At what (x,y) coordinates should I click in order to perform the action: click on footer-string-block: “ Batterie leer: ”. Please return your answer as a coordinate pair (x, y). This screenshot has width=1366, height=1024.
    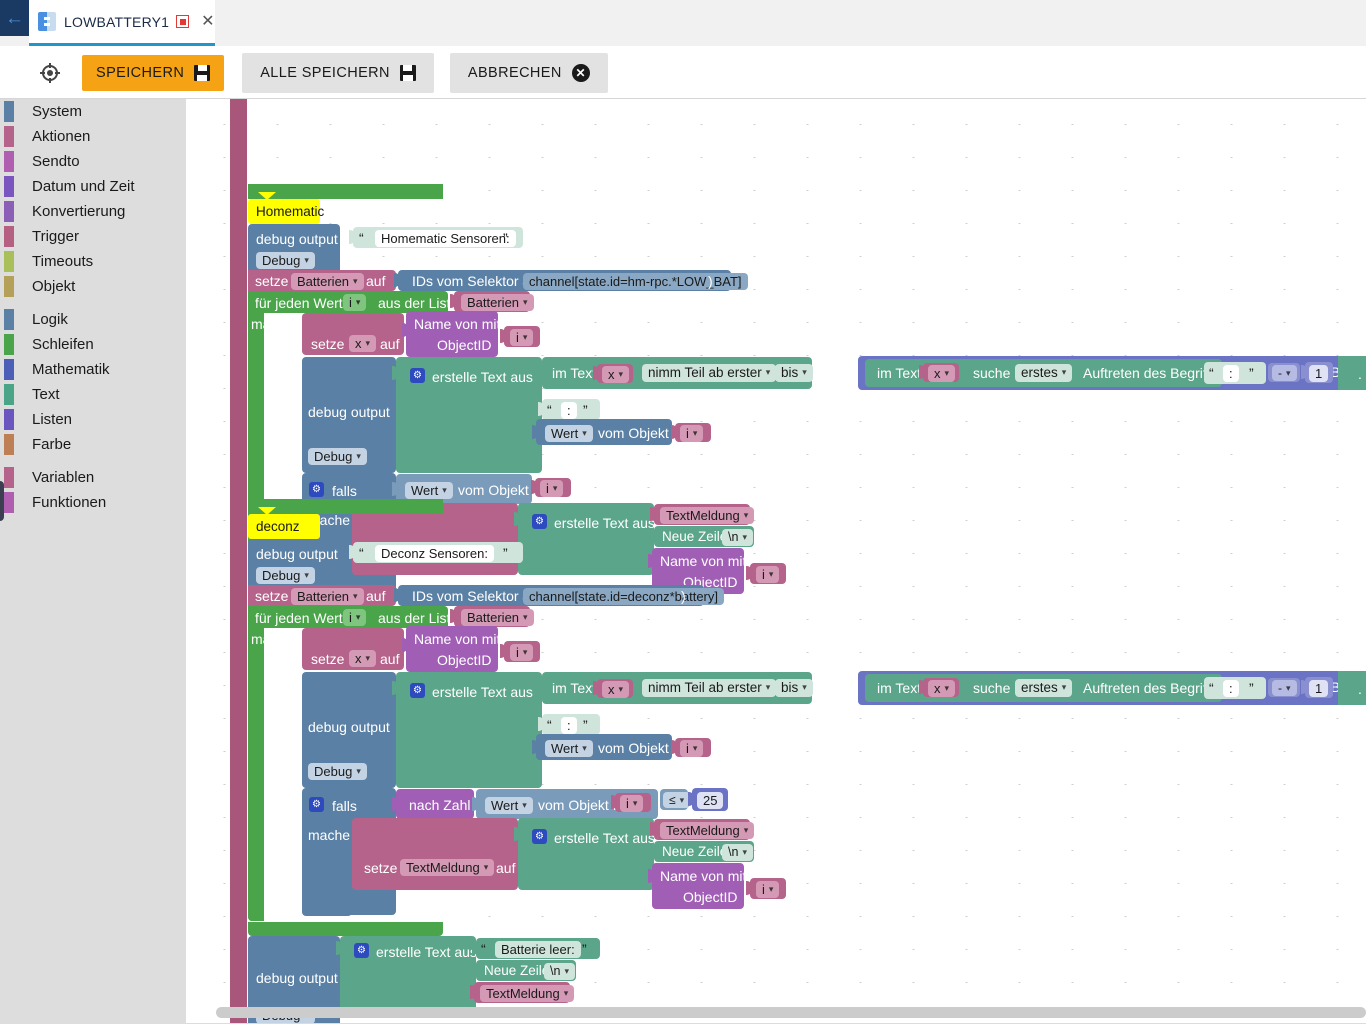
    Looking at the image, I should click on (536, 948).